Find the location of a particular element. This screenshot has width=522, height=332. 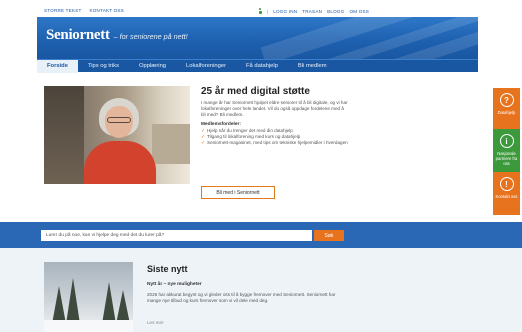

photo-snow is located at coordinates (88, 326).